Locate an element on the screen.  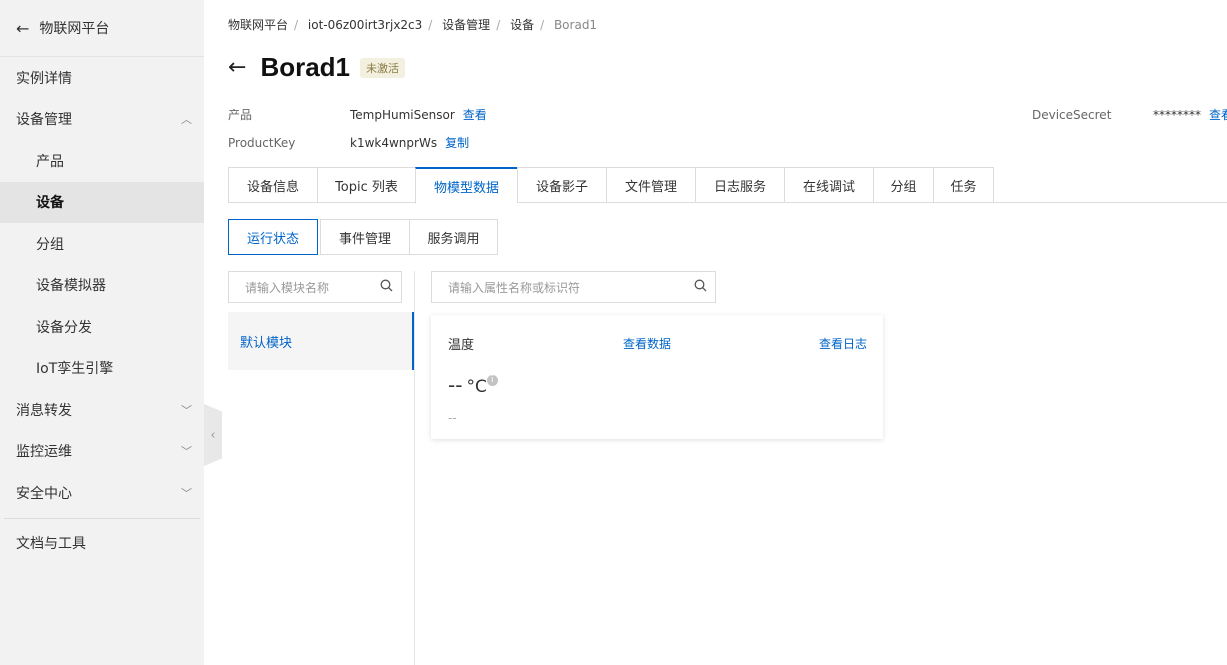
view-data-link: 查看数据 is located at coordinates (647, 343).